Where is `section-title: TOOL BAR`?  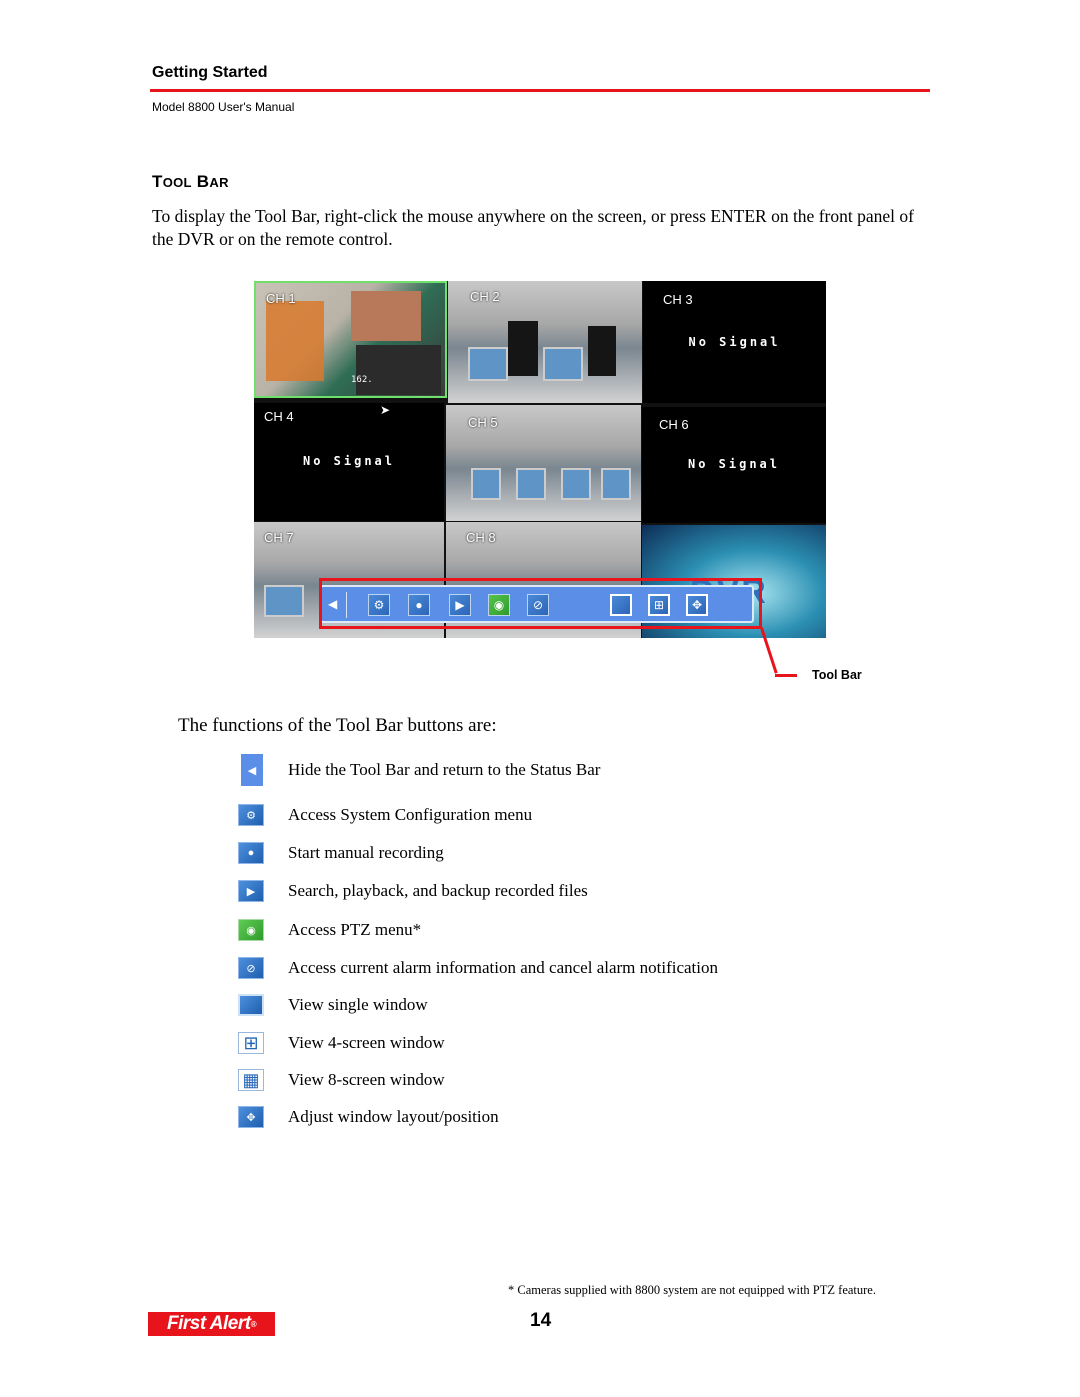 section-title: TOOL BAR is located at coordinates (190, 181).